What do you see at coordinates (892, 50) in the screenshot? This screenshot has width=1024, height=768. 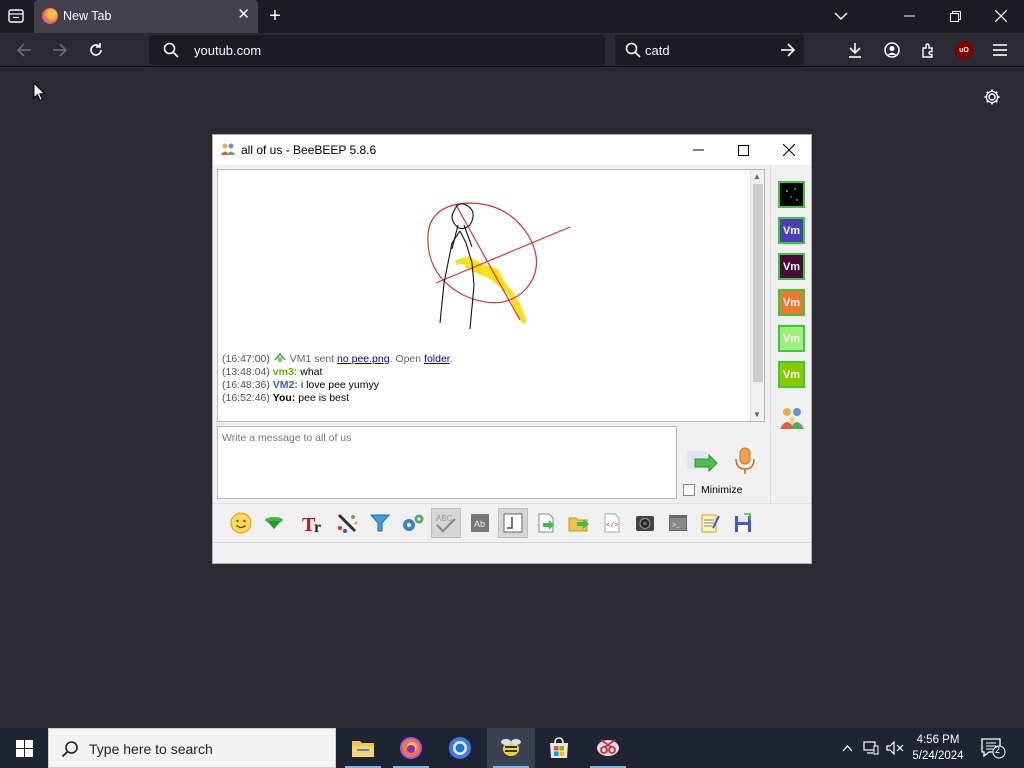 I see `account-icon` at bounding box center [892, 50].